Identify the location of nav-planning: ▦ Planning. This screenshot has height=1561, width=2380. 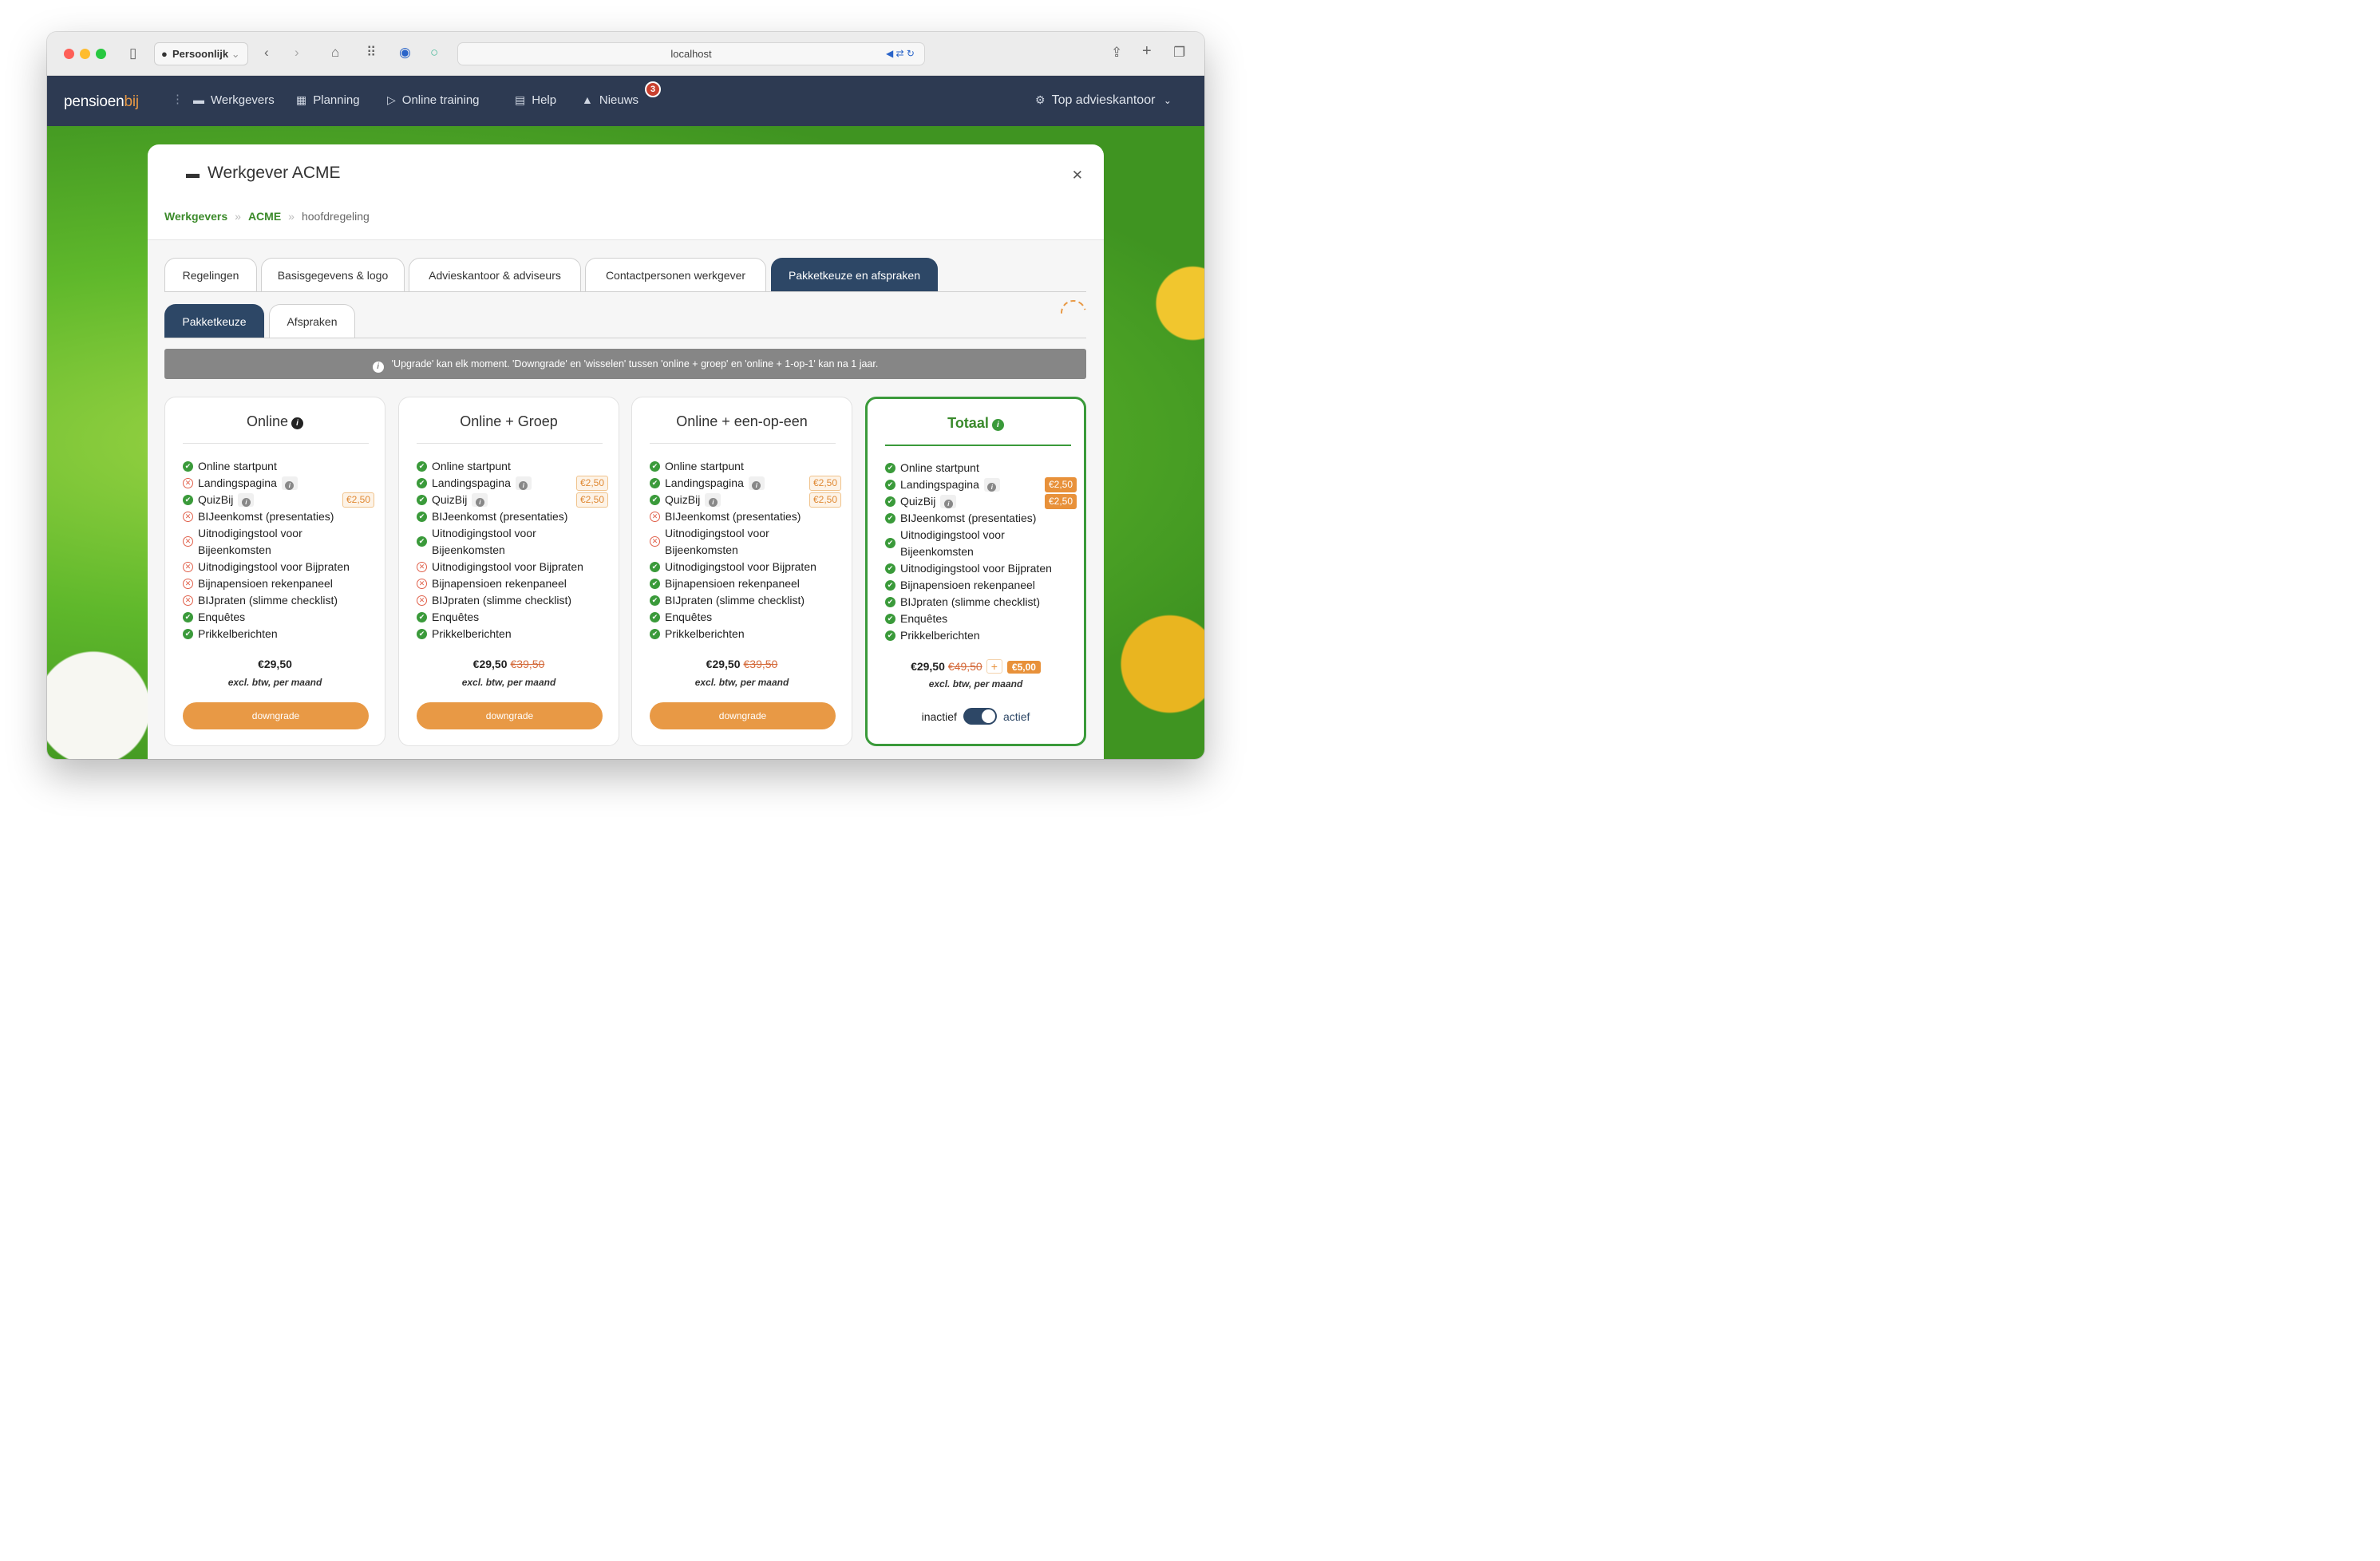
(328, 100).